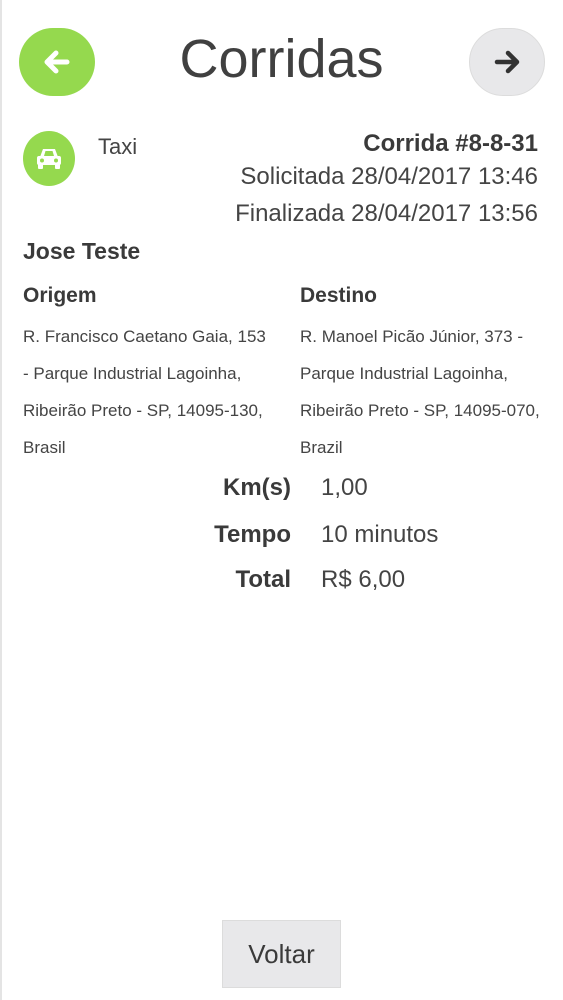  Describe the element at coordinates (404, 373) in the screenshot. I see `destination-address-line: Parque Industrial Lagoinha,` at that location.